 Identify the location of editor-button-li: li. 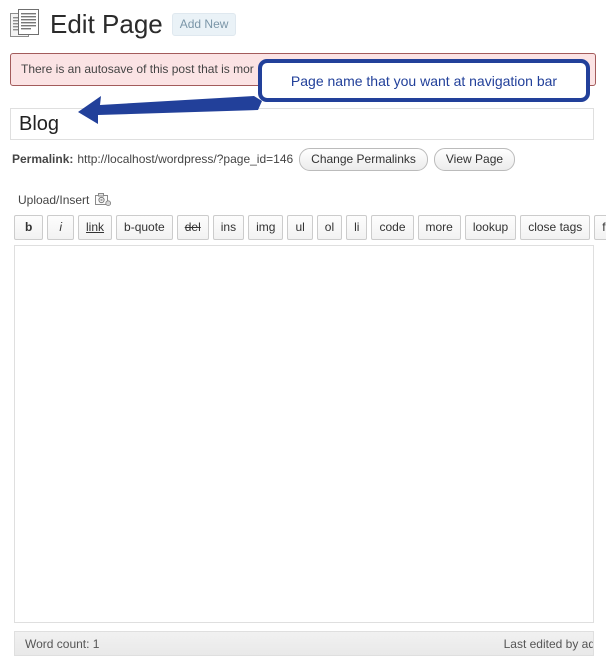
(357, 227).